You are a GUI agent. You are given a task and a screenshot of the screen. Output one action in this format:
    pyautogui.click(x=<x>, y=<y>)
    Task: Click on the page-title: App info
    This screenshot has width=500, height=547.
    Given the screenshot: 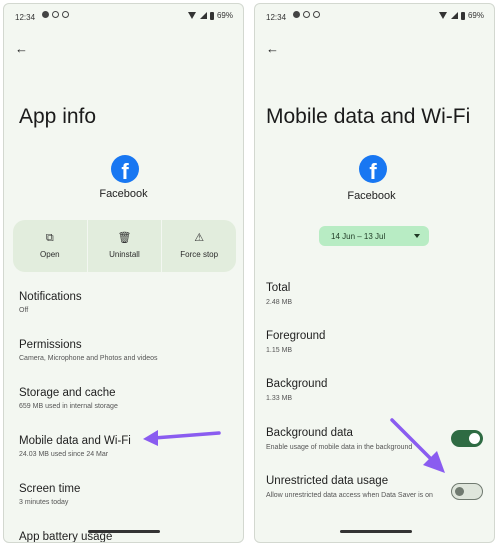 What is the action you would take?
    pyautogui.click(x=58, y=116)
    